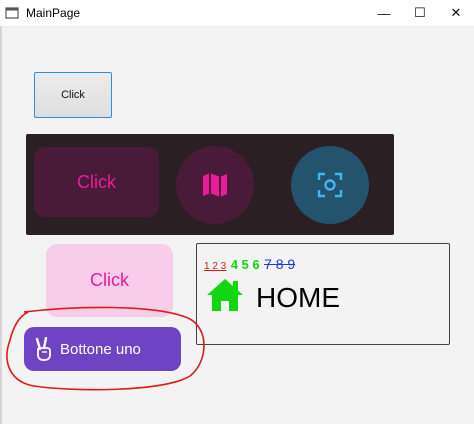 This screenshot has height=424, width=474. I want to click on focus-icon, so click(330, 185).